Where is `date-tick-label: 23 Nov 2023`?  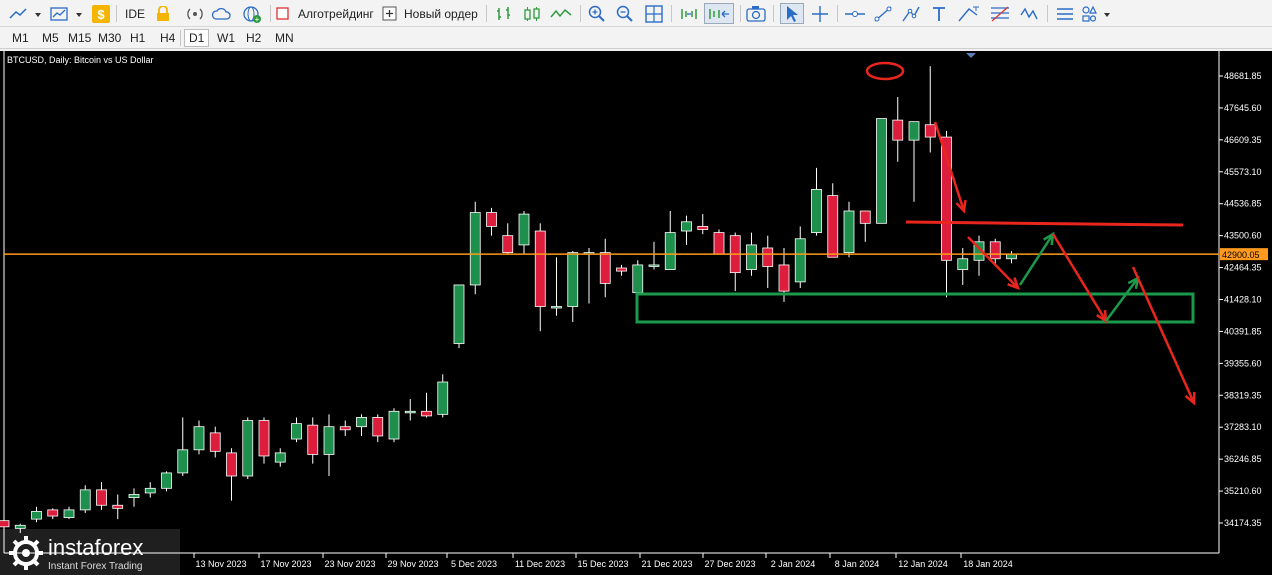
date-tick-label: 23 Nov 2023 is located at coordinates (349, 564).